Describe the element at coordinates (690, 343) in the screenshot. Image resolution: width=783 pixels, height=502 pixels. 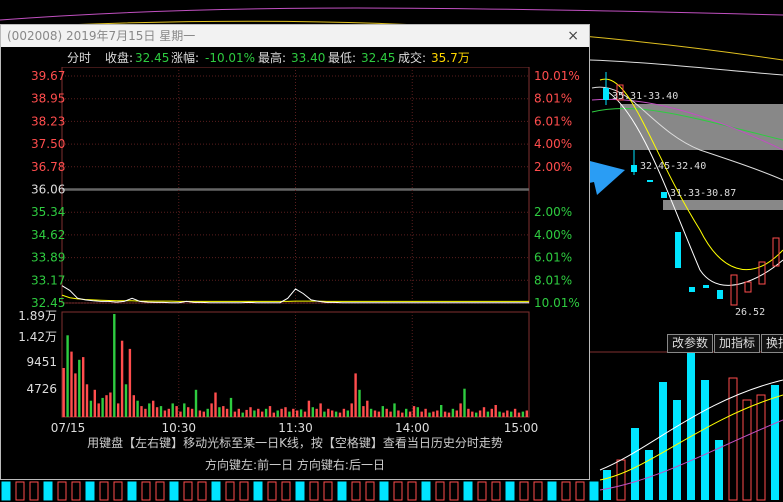
I see `edit-params-button: 改参数` at that location.